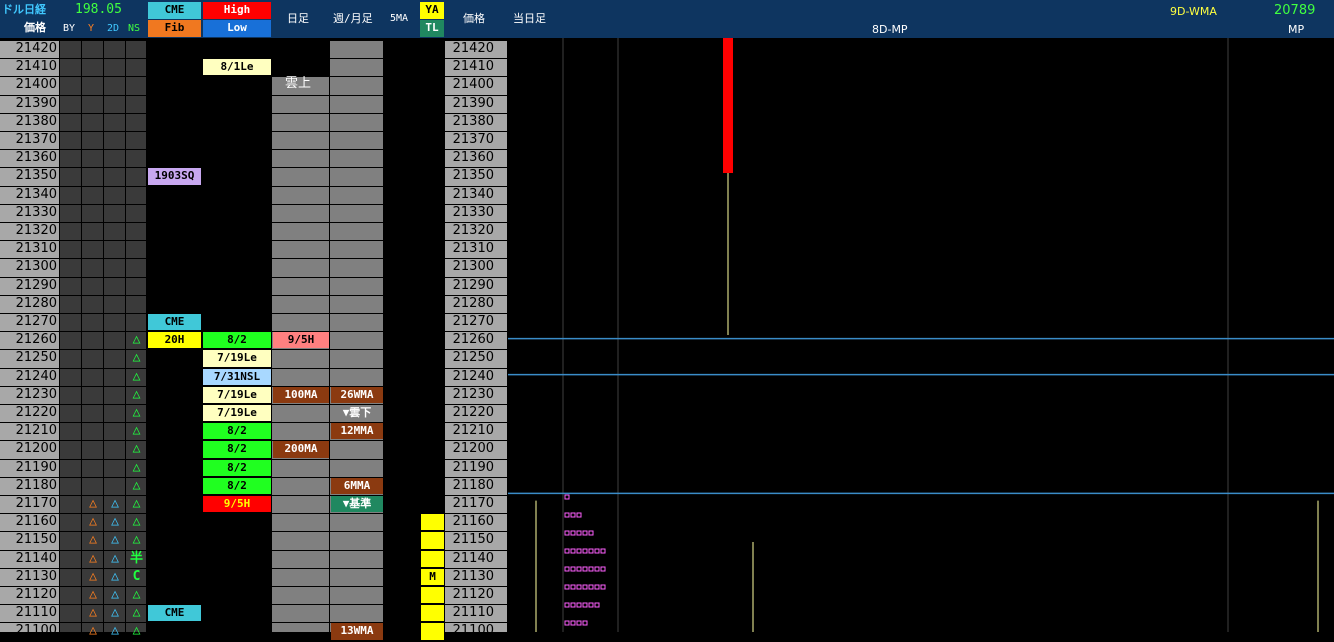  What do you see at coordinates (357, 485) in the screenshot?
I see `level-cell: 6MMA` at bounding box center [357, 485].